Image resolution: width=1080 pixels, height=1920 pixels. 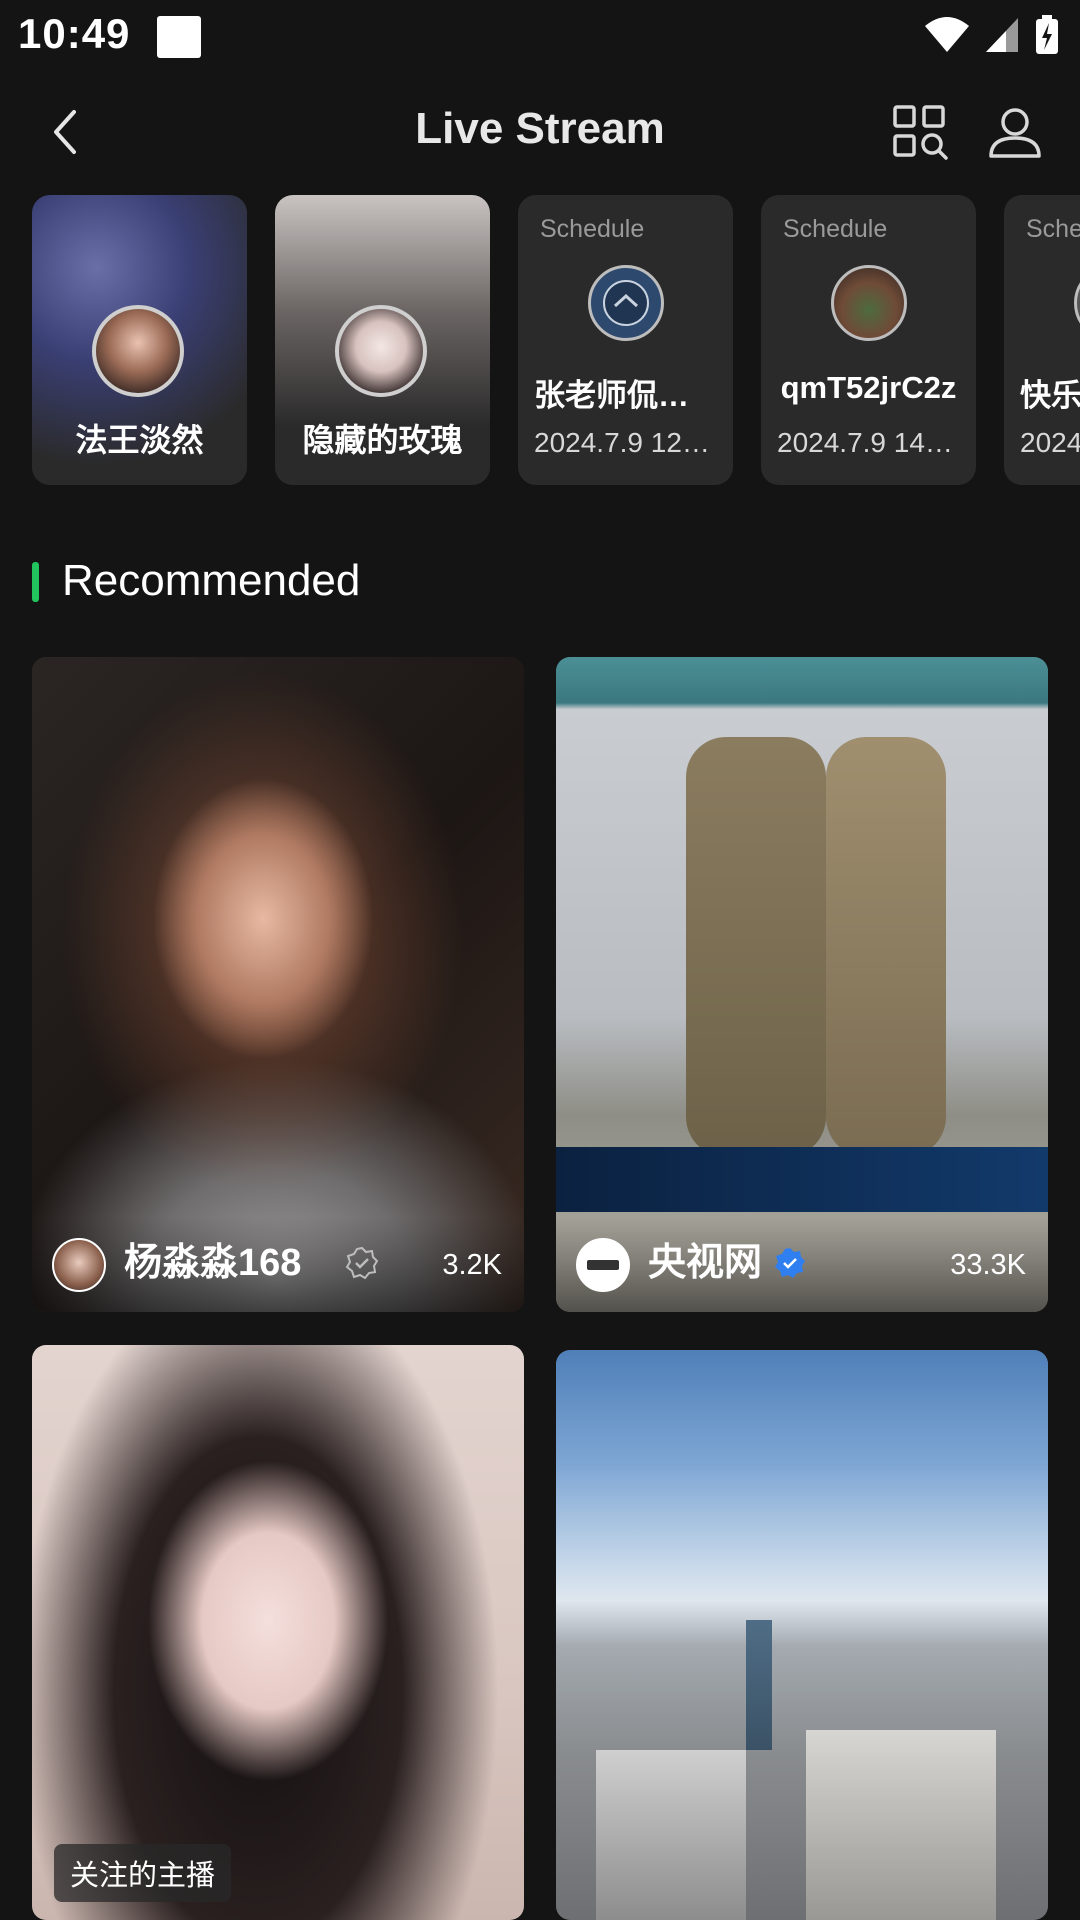 What do you see at coordinates (35, 582) in the screenshot?
I see `section-accent-bar` at bounding box center [35, 582].